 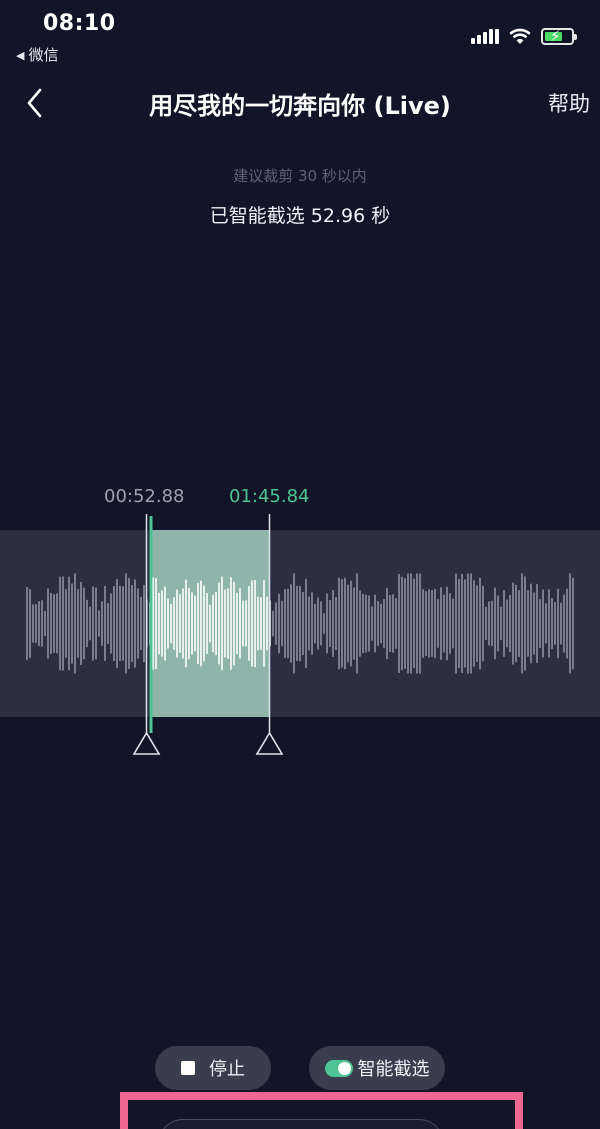 I want to click on end-handle, so click(x=269, y=743).